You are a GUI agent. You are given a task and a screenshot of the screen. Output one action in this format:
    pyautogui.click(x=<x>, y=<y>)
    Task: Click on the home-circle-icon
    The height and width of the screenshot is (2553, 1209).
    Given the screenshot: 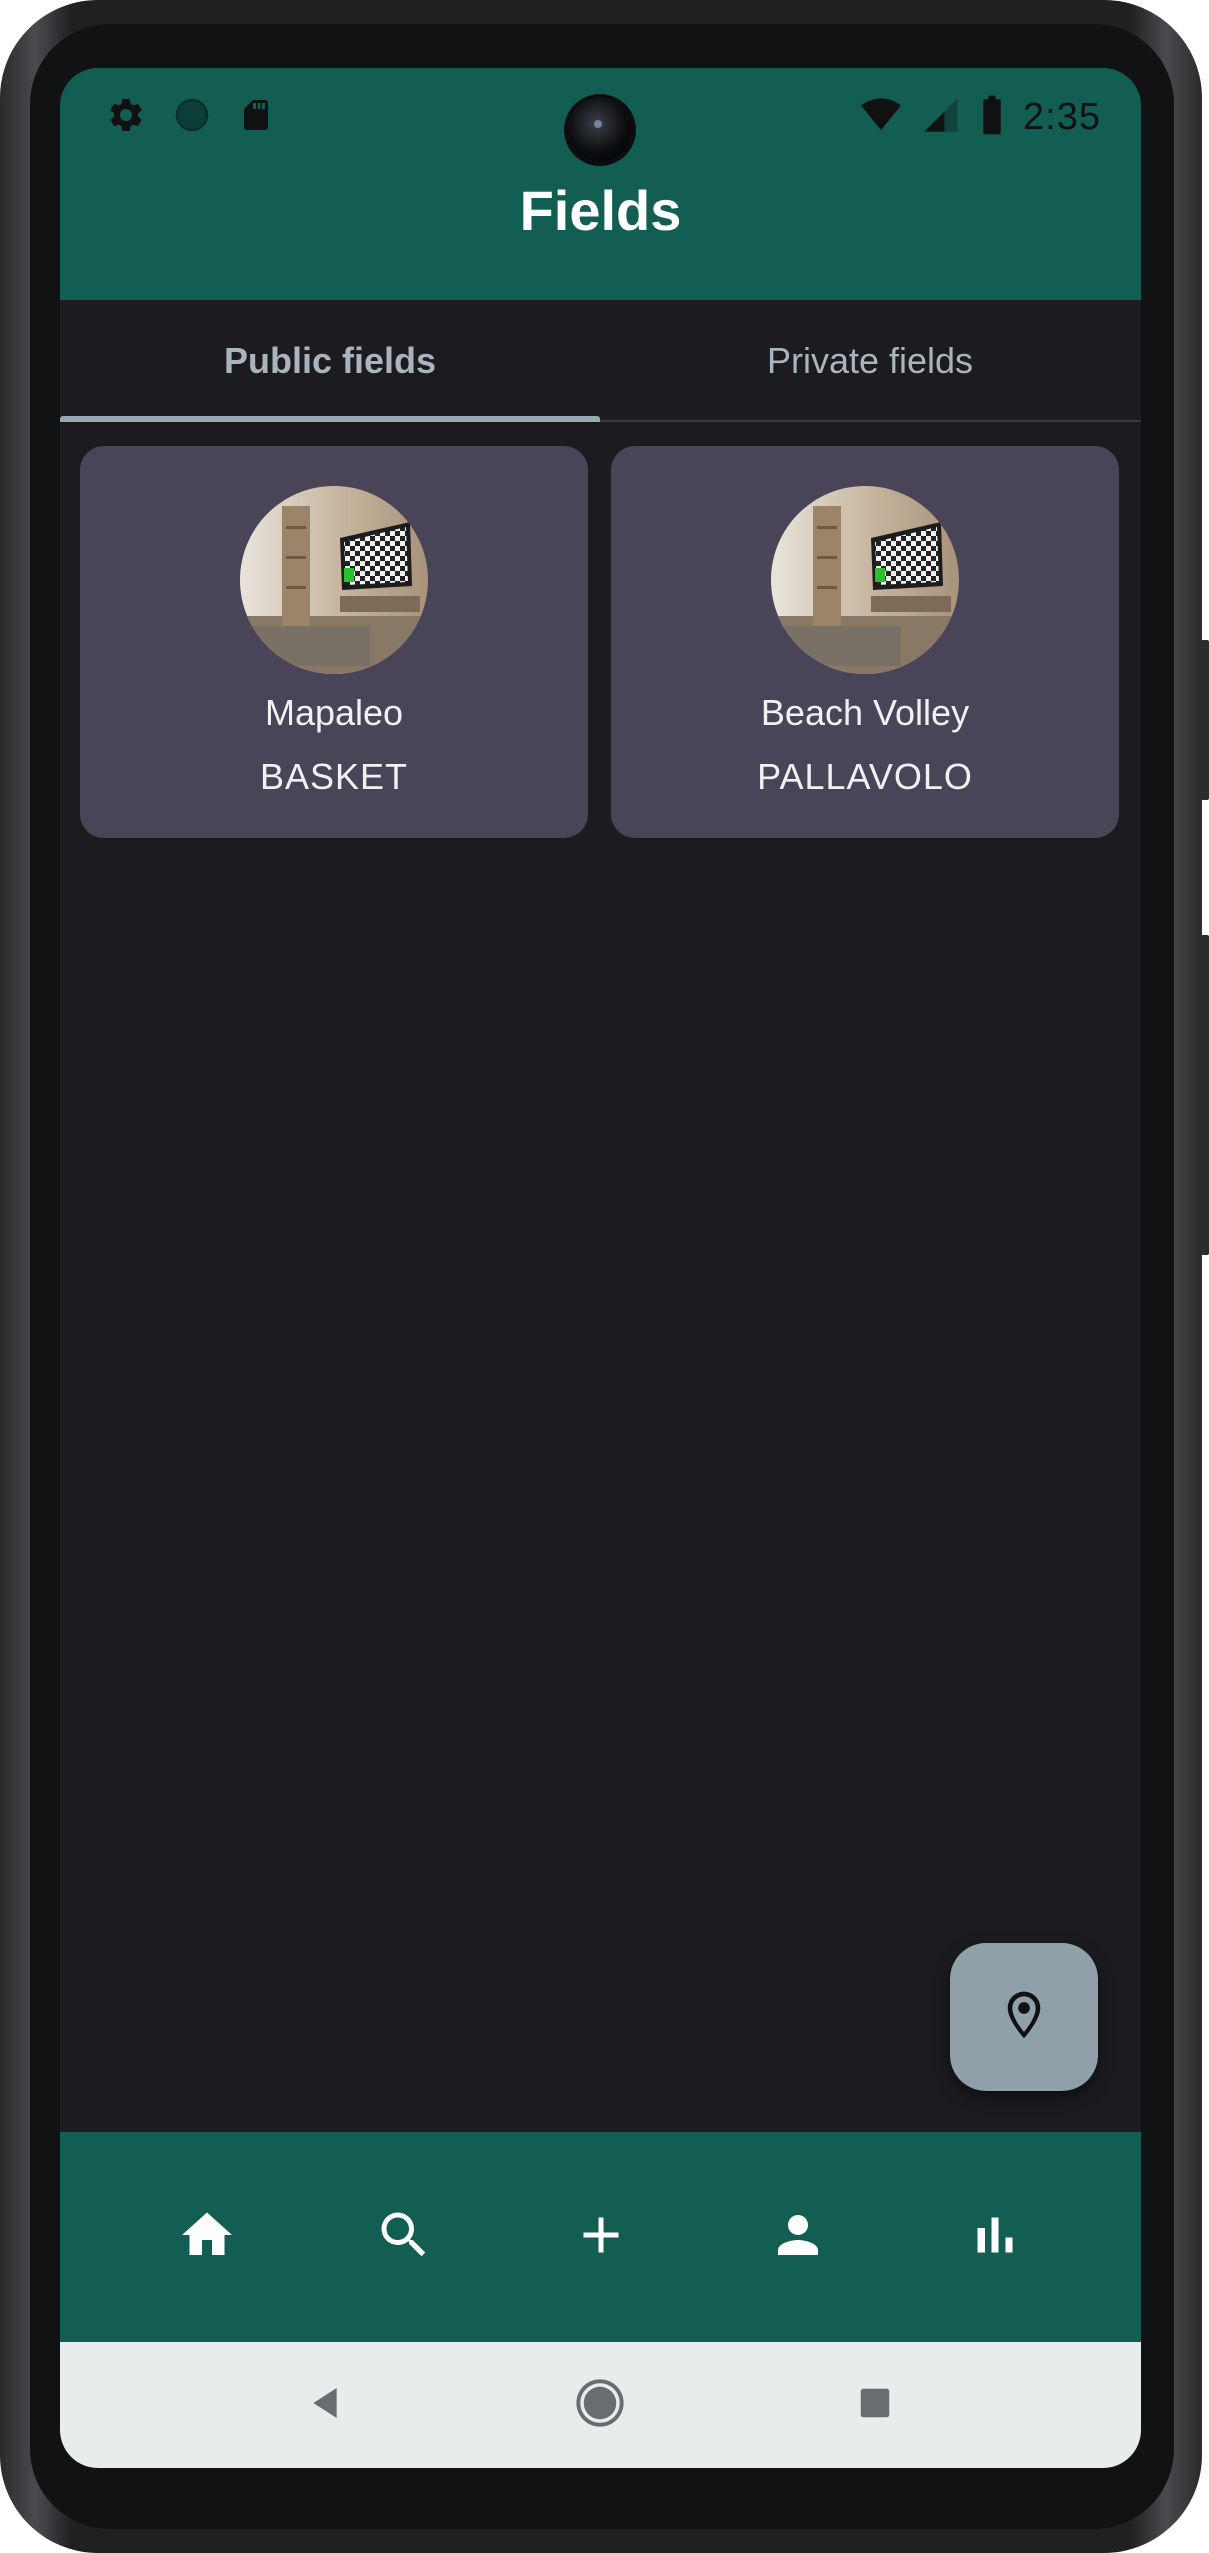 What is the action you would take?
    pyautogui.click(x=600, y=2405)
    